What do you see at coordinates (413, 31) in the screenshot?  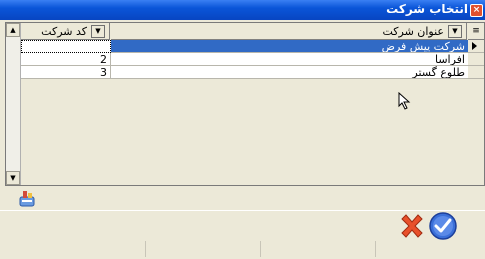 I see `column-header-title-label: عنوان شرکت` at bounding box center [413, 31].